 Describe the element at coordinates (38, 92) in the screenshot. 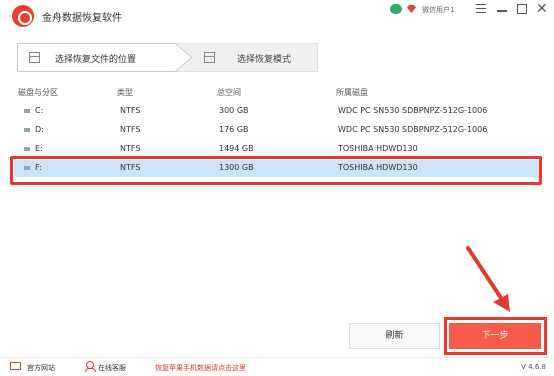

I see `header-partition: 磁盘与分区` at that location.